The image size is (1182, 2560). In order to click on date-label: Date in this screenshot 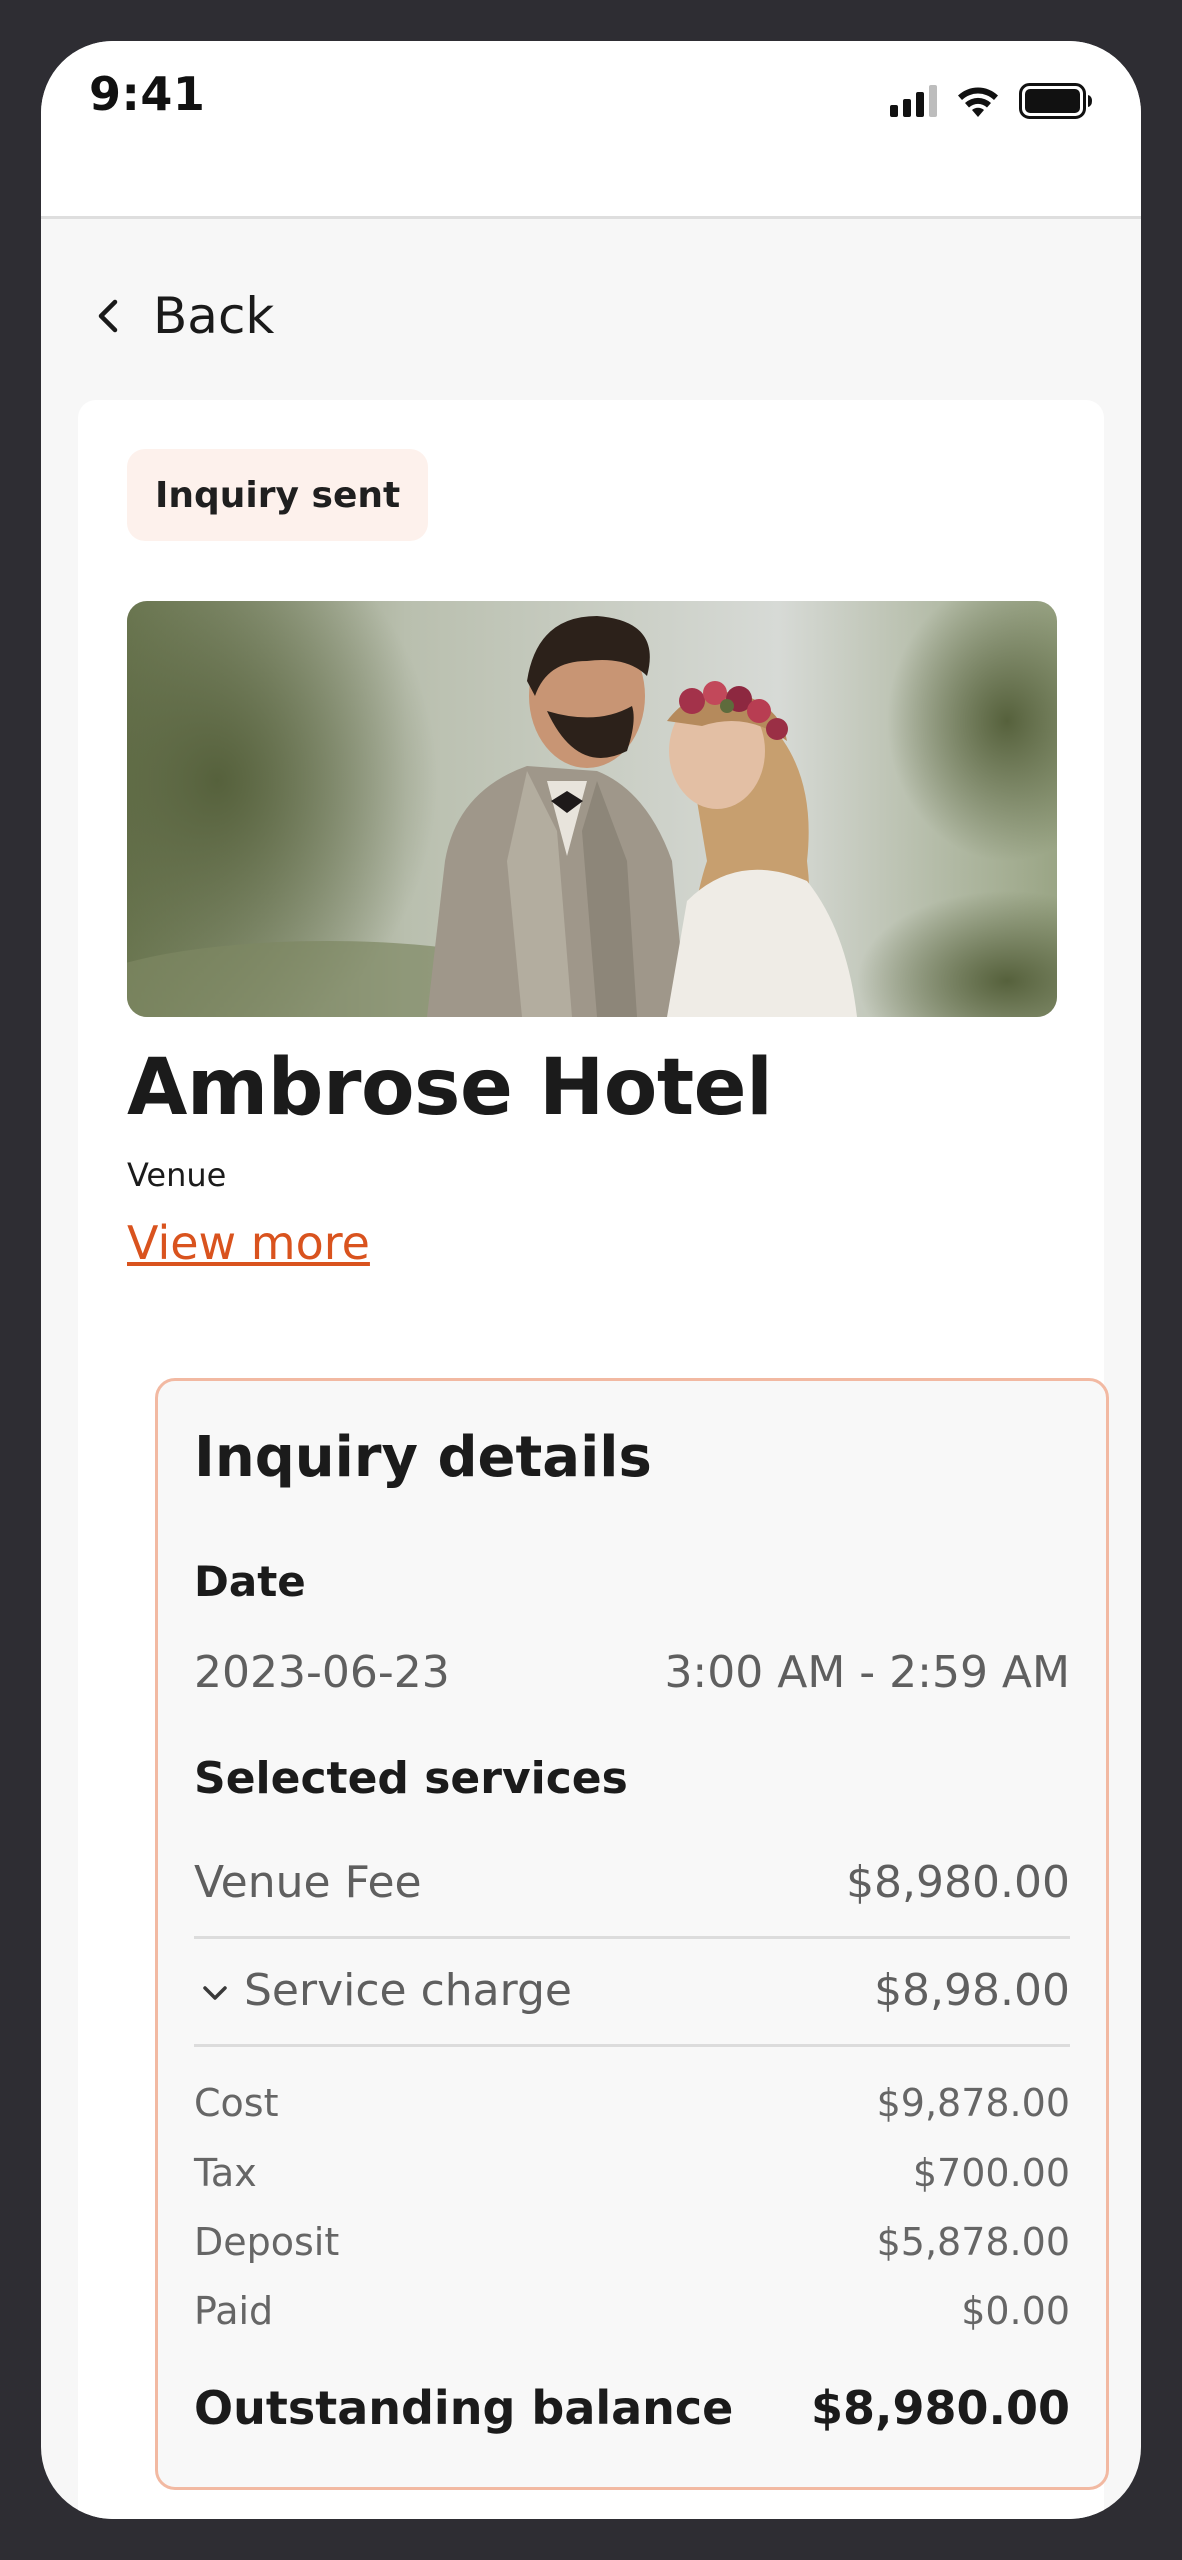, I will do `click(250, 1581)`.